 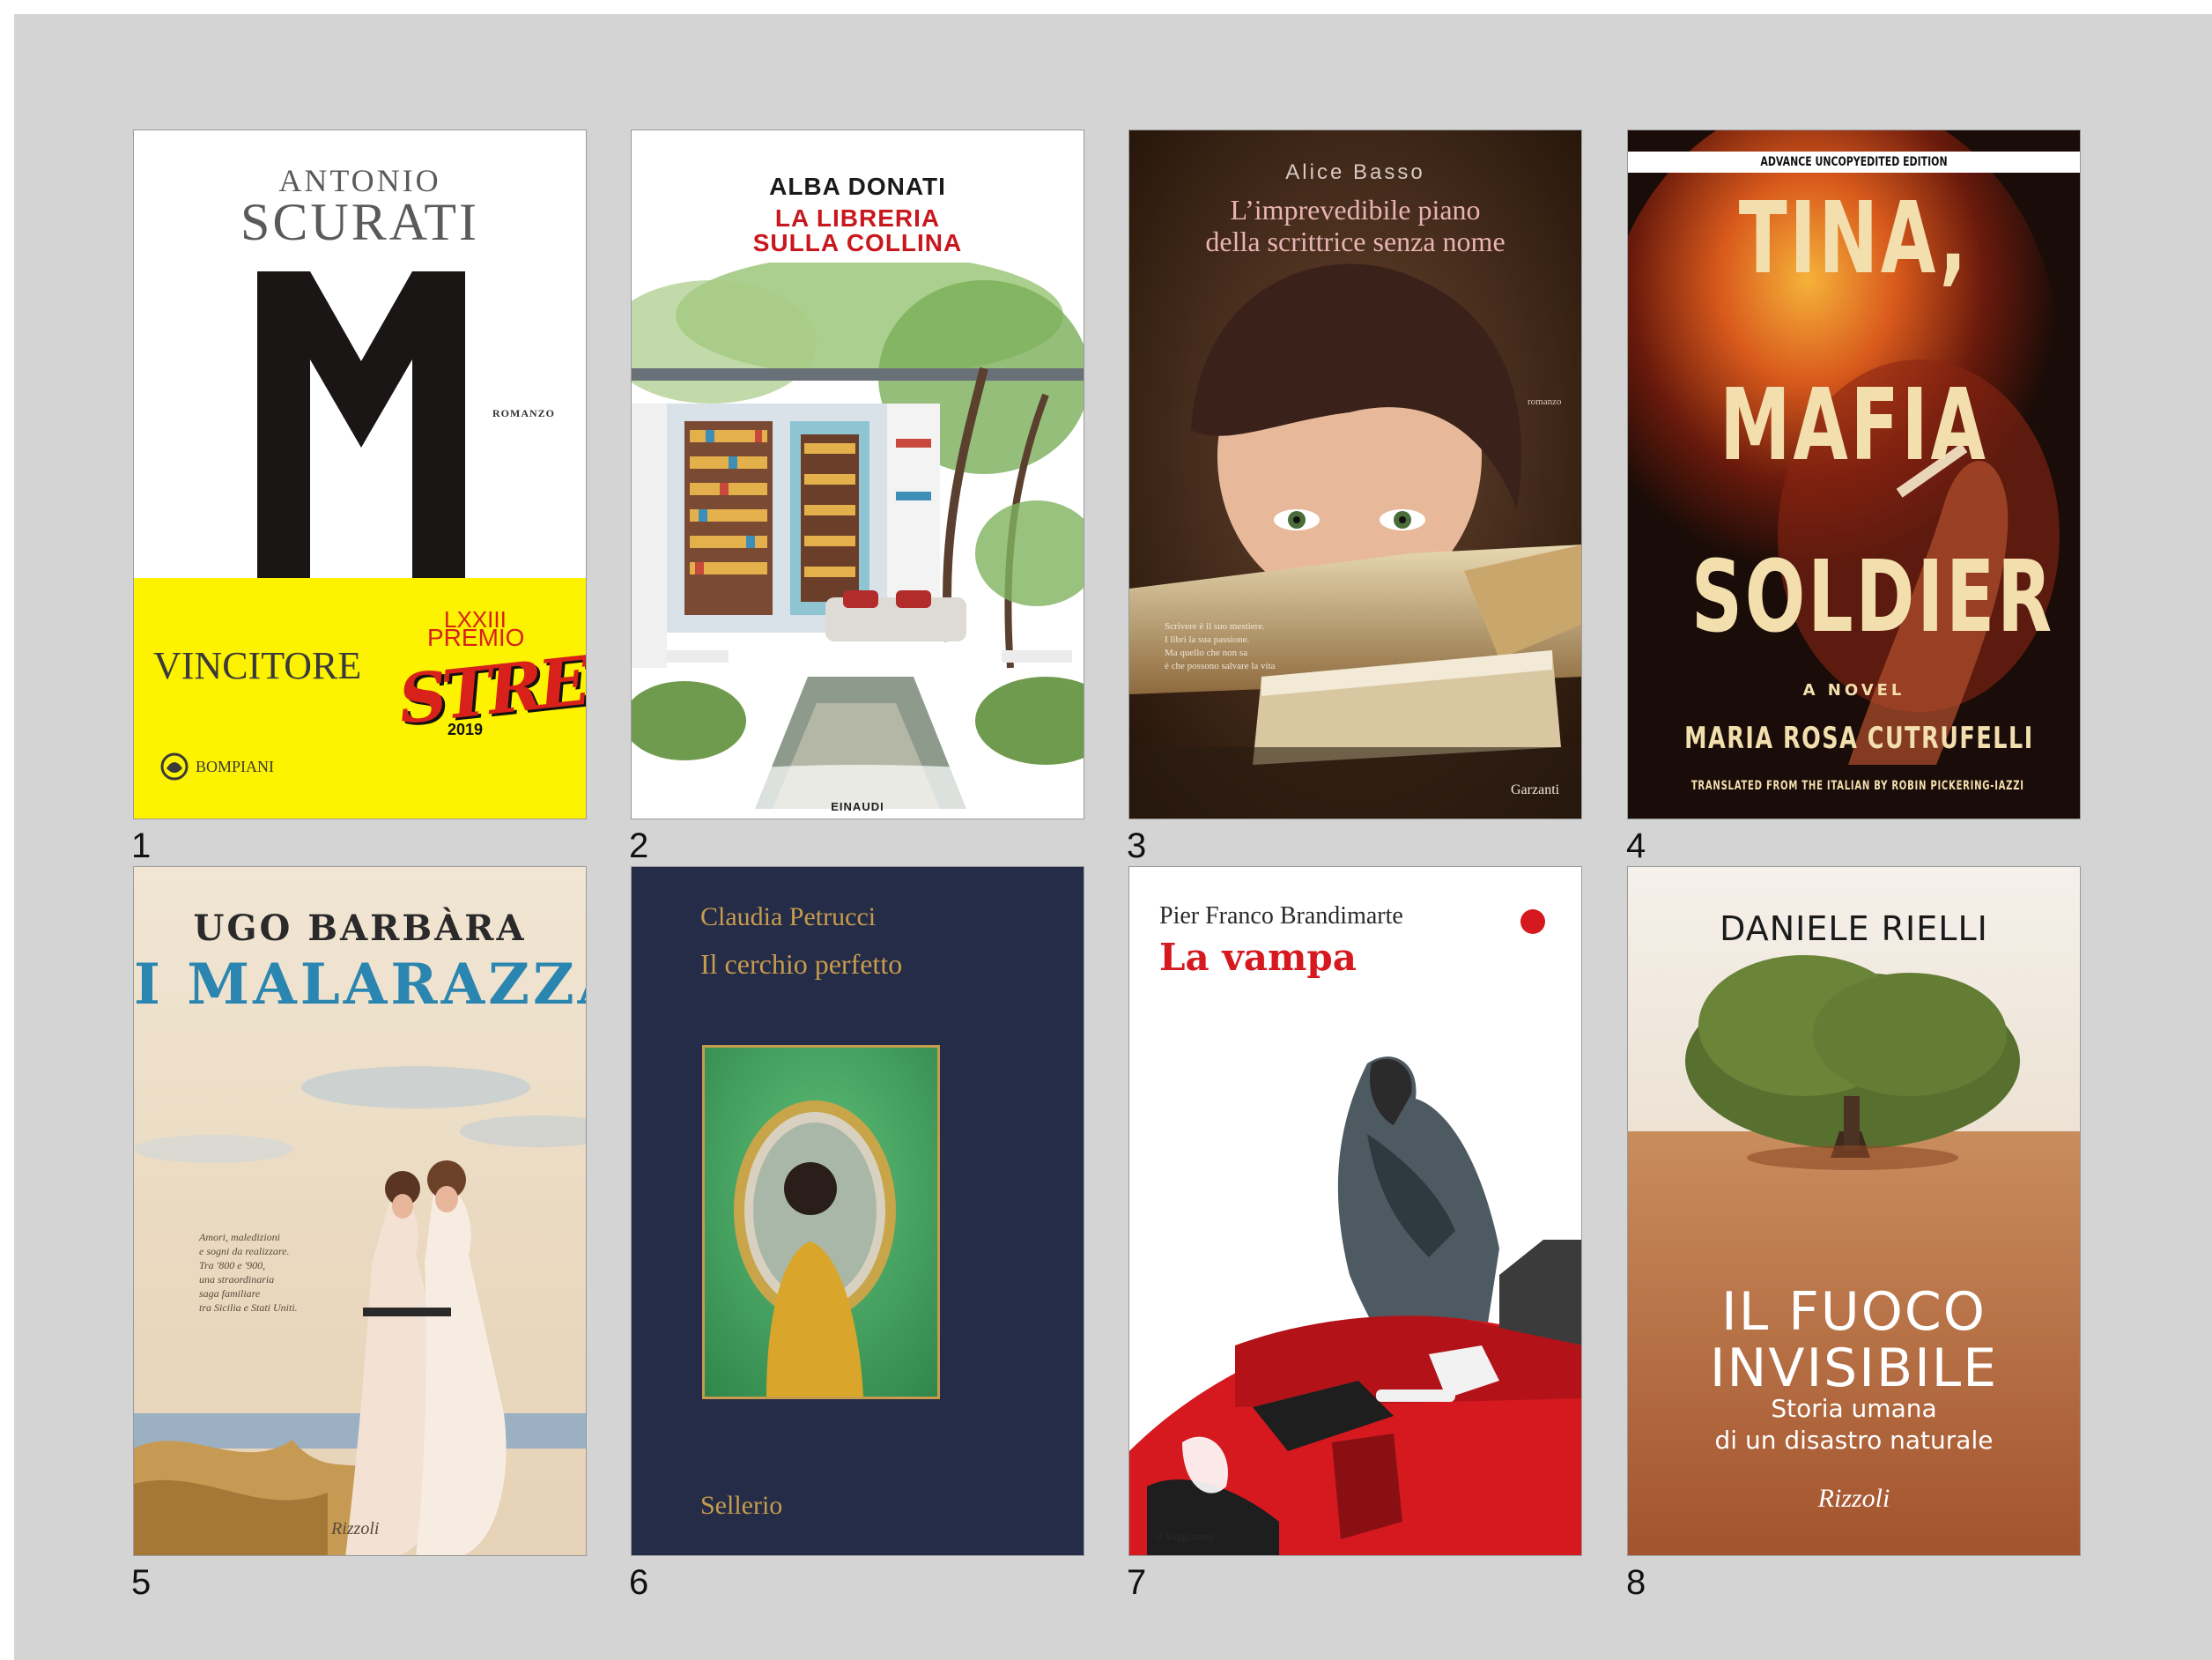 What do you see at coordinates (1220, 666) in the screenshot?
I see `book3-blurb-line: è che possono salvare la vita` at bounding box center [1220, 666].